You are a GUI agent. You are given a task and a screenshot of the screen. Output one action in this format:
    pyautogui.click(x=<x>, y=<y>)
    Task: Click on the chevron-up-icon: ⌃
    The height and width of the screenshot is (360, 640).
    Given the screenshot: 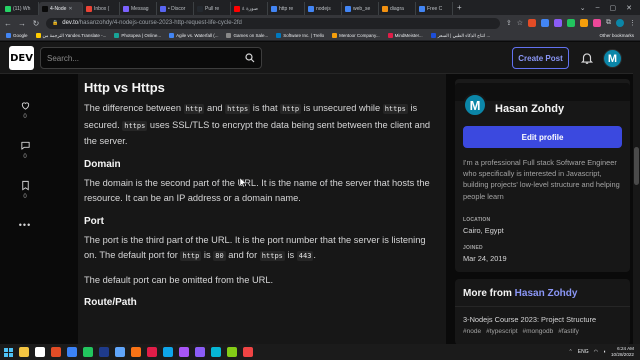 What is the action you would take?
    pyautogui.click(x=571, y=352)
    